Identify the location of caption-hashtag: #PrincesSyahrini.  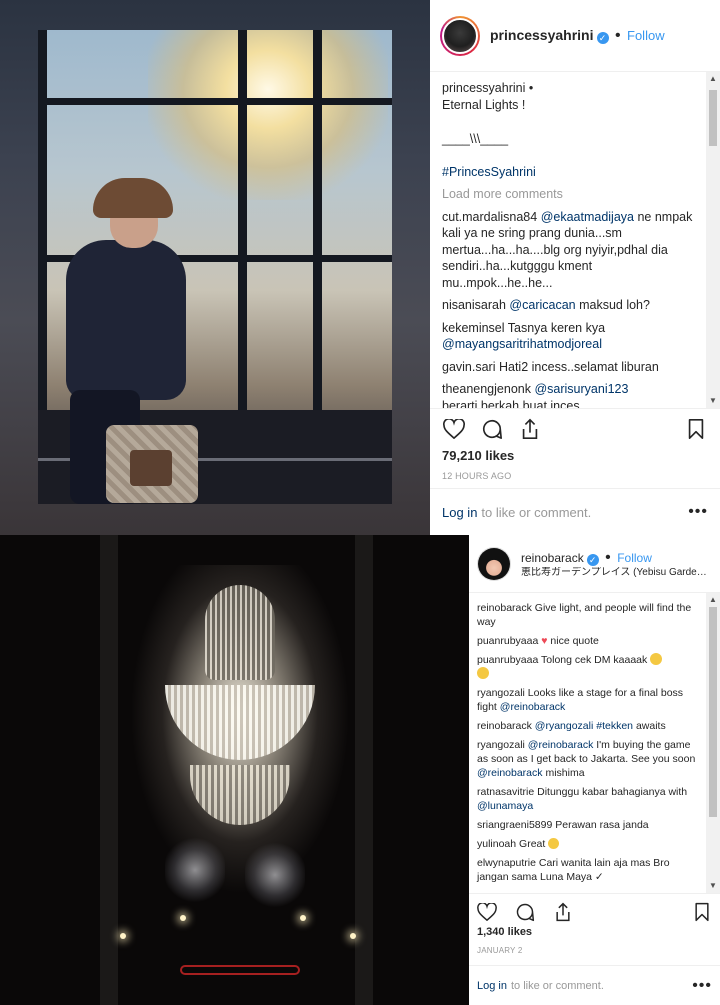
(569, 172).